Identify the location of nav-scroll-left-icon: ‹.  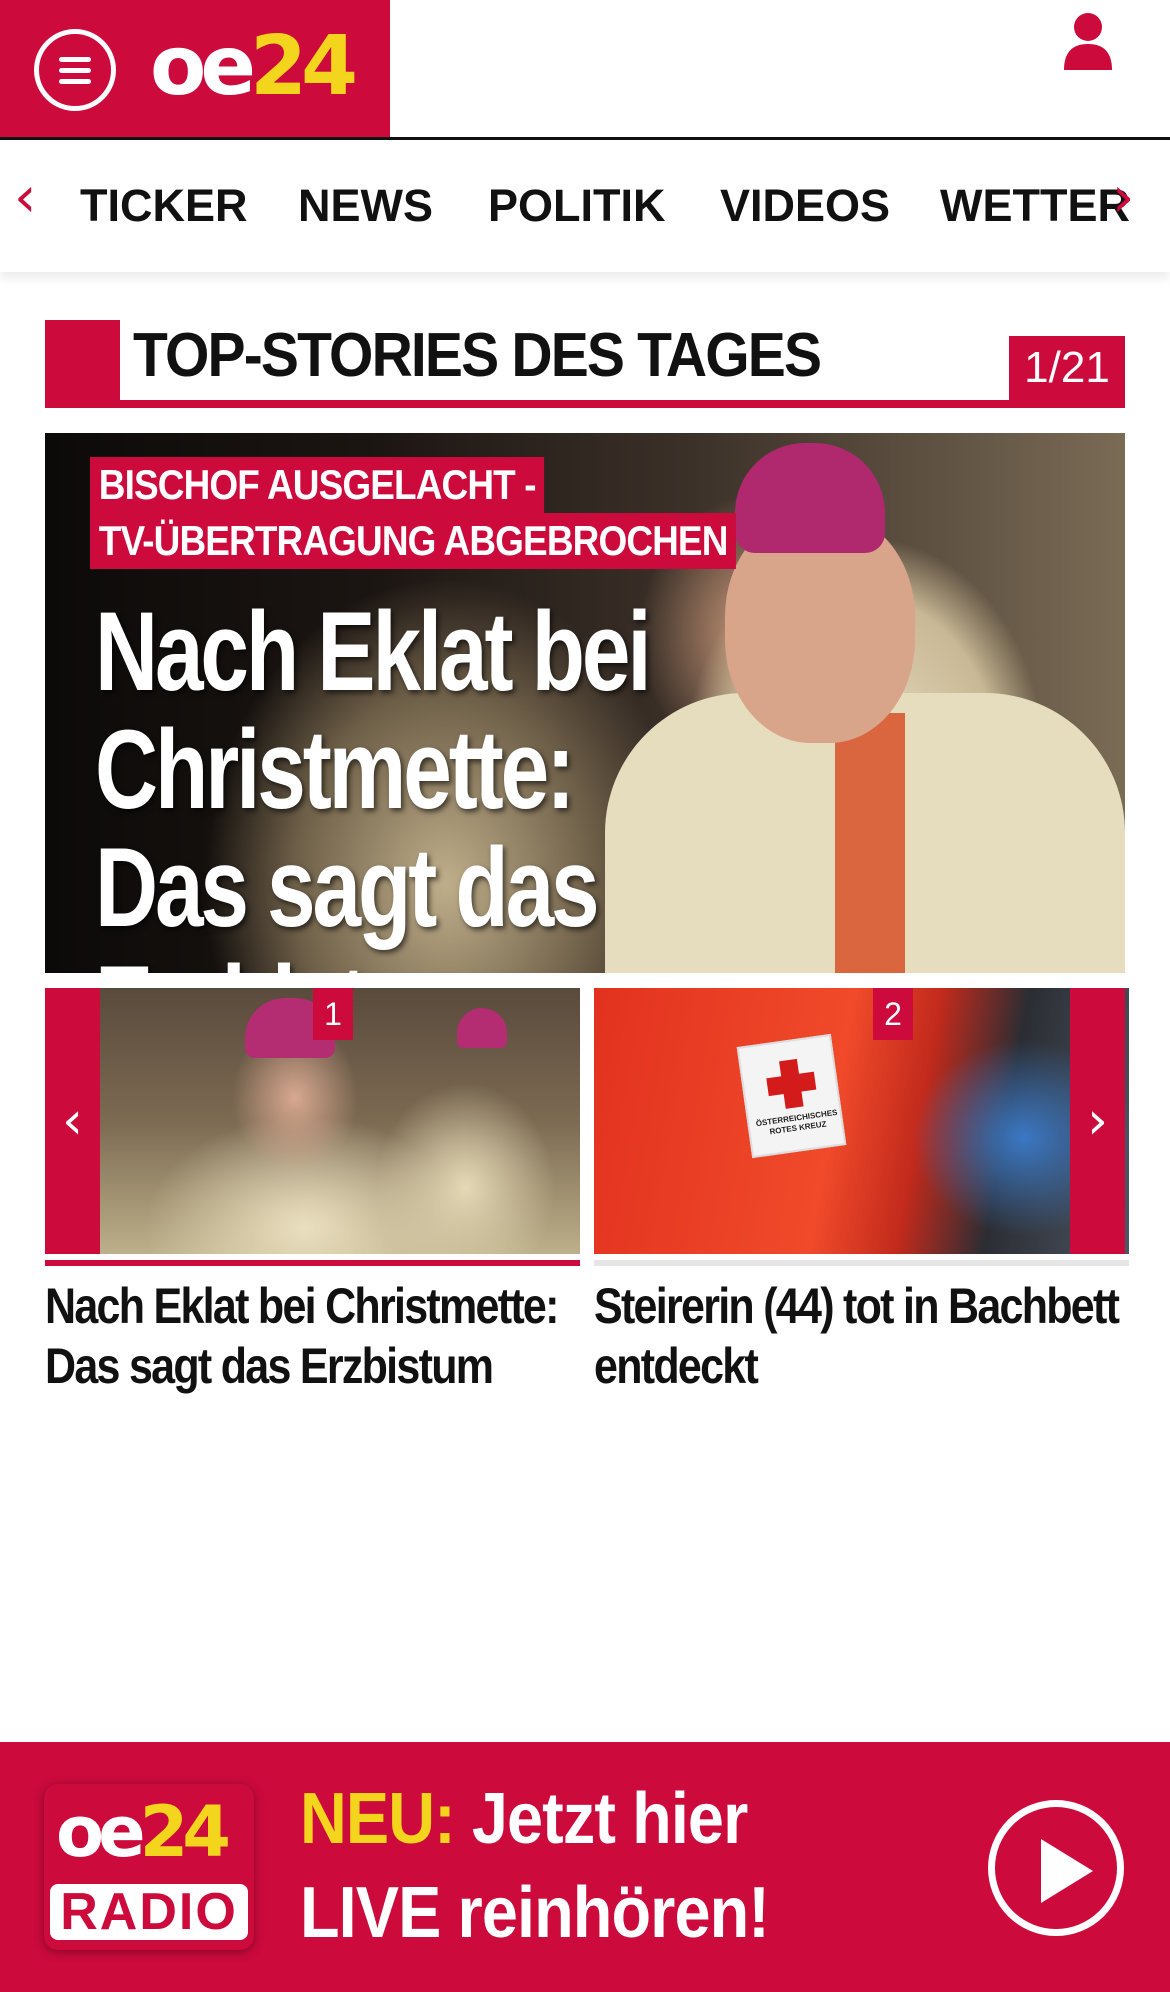
(25, 198).